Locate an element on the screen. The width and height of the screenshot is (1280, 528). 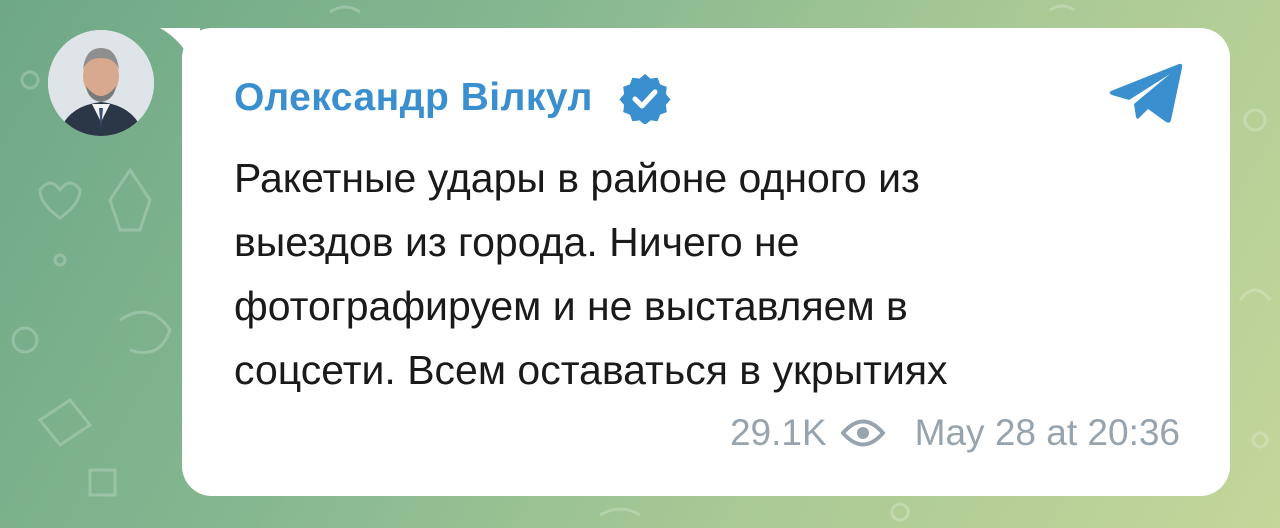
message-header: Олександр Вілкул is located at coordinates (452, 98).